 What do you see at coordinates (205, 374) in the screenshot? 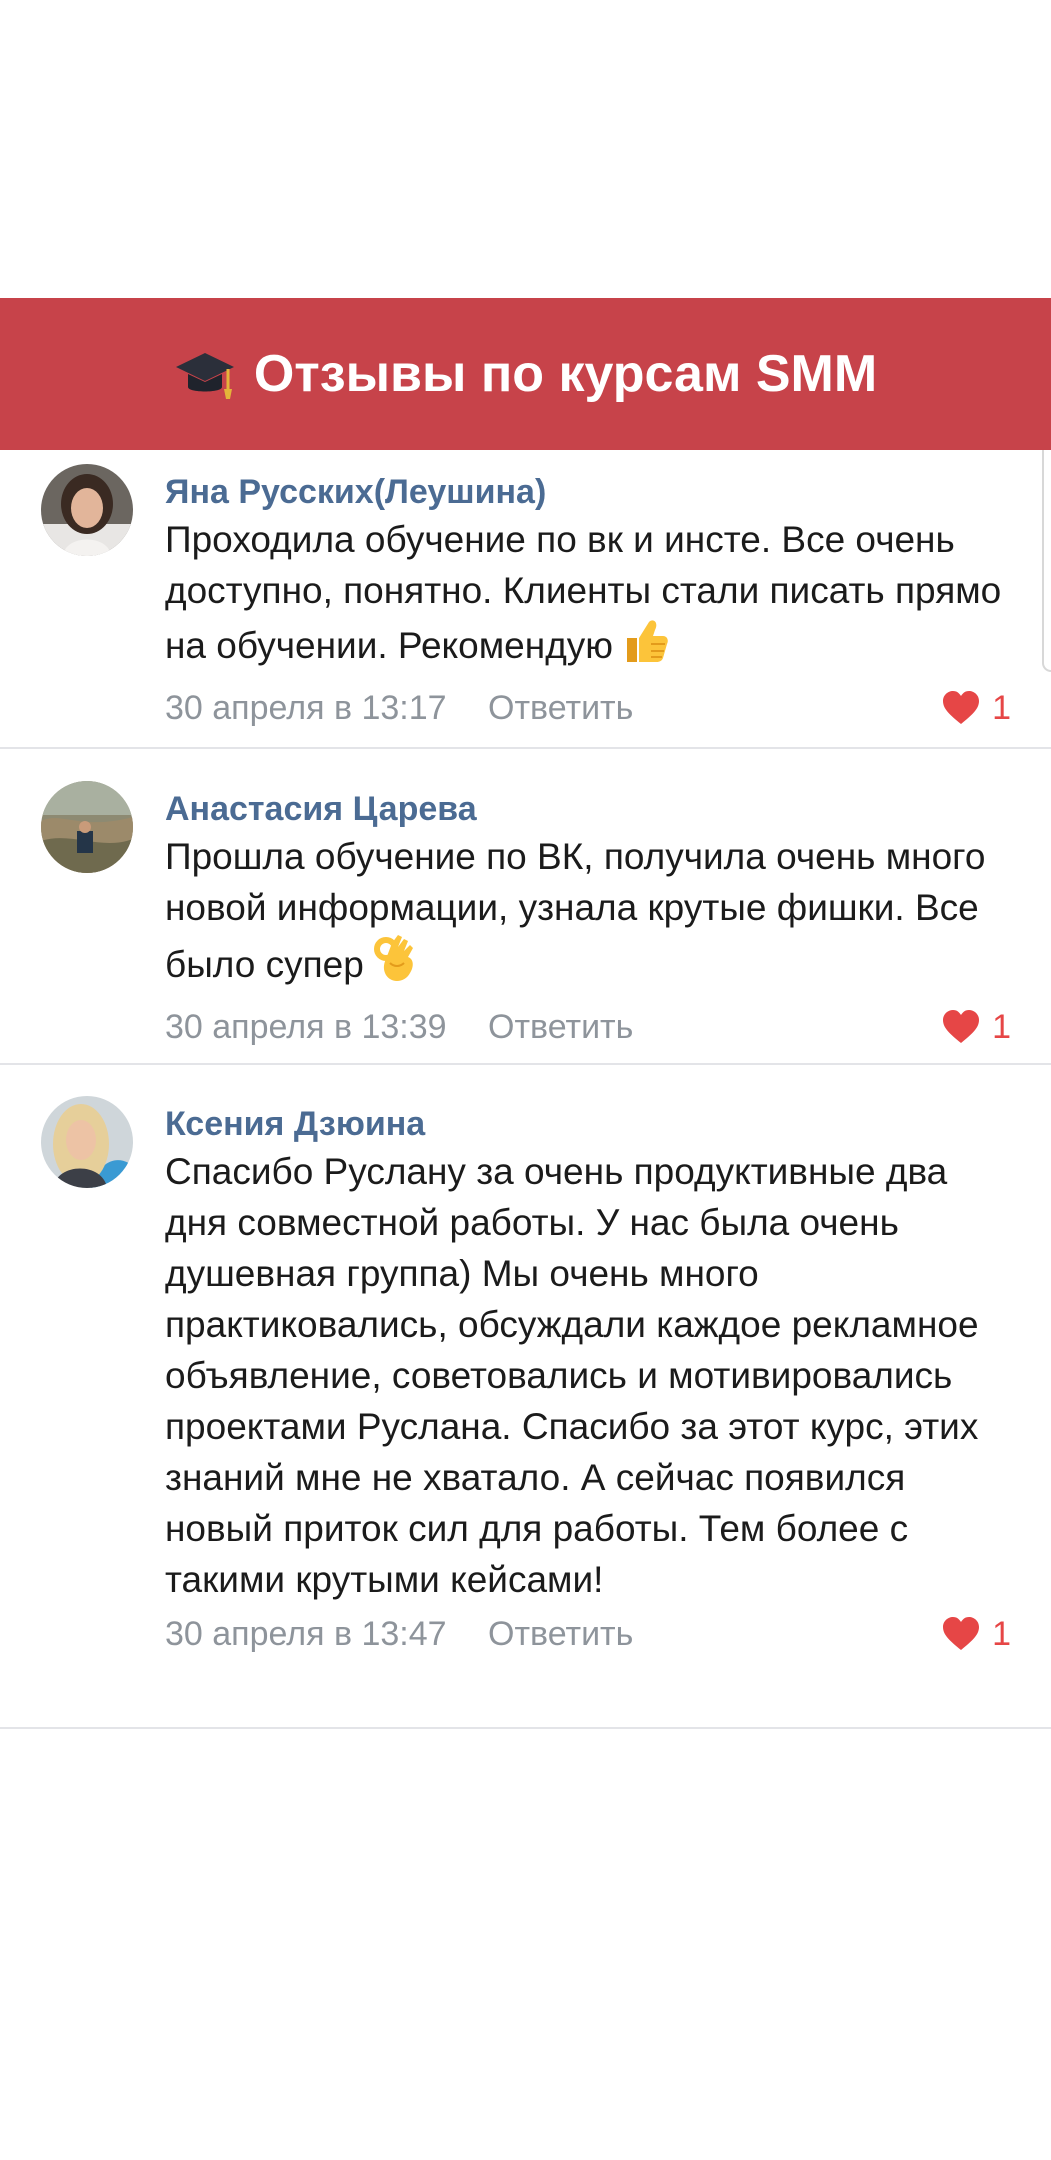
I see `graduation-cap-icon` at bounding box center [205, 374].